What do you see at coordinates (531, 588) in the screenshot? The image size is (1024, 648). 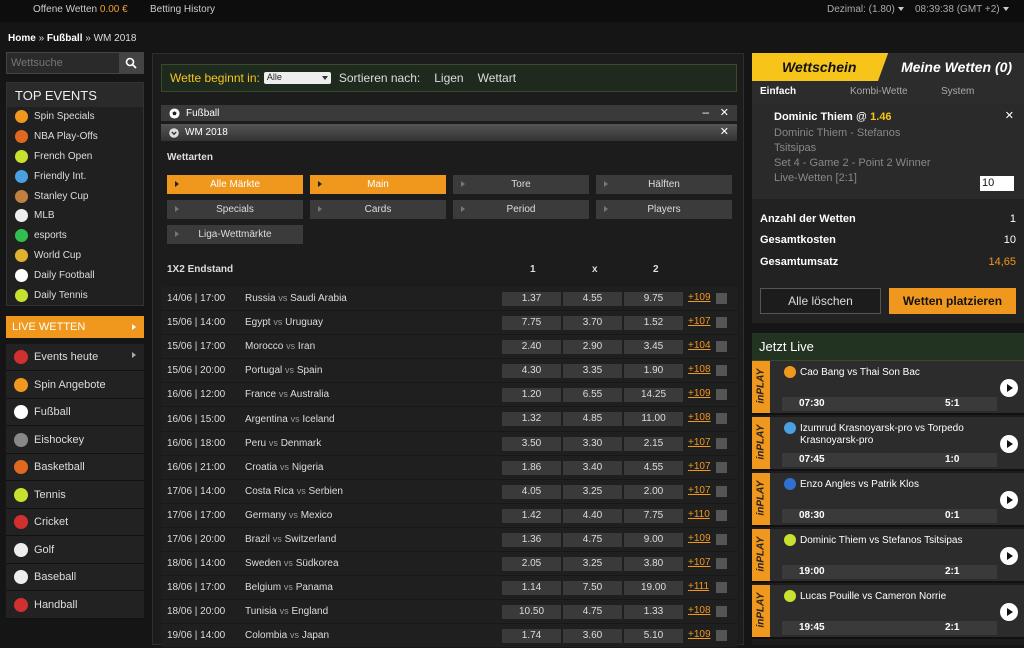 I see `odds-button: 1.14` at bounding box center [531, 588].